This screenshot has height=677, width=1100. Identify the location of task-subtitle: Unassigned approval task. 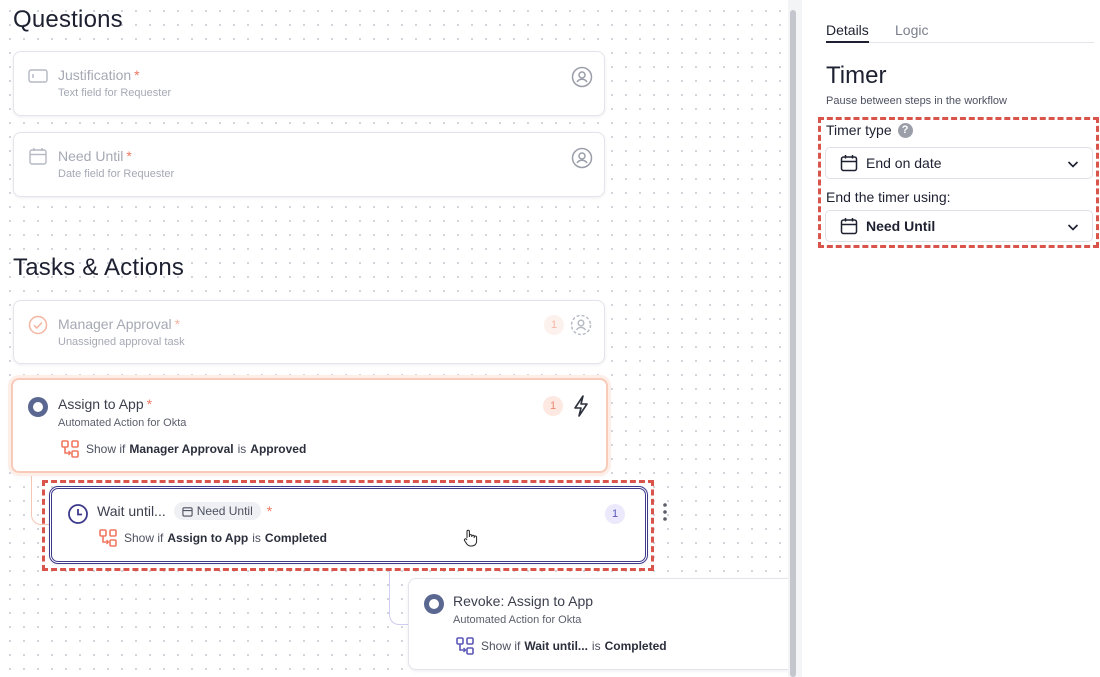
(121, 342).